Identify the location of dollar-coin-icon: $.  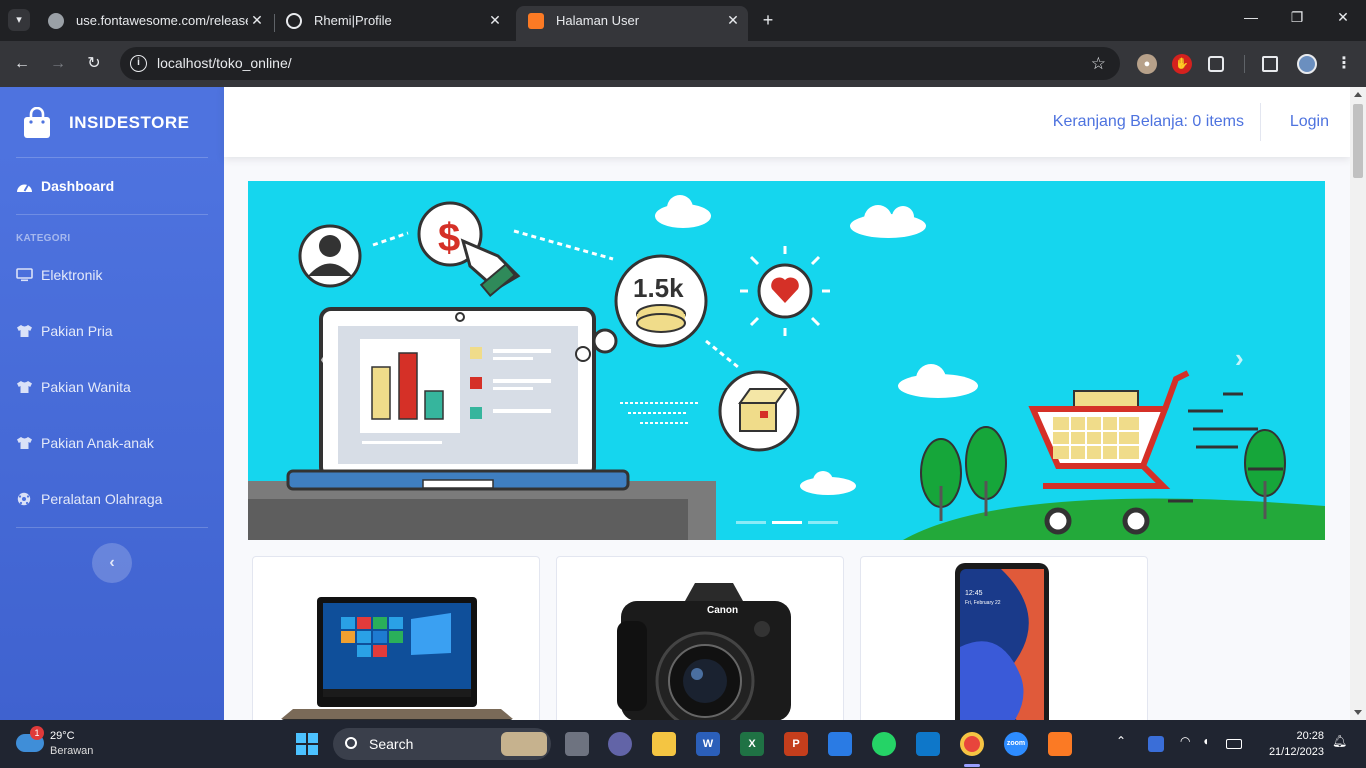
(469, 249).